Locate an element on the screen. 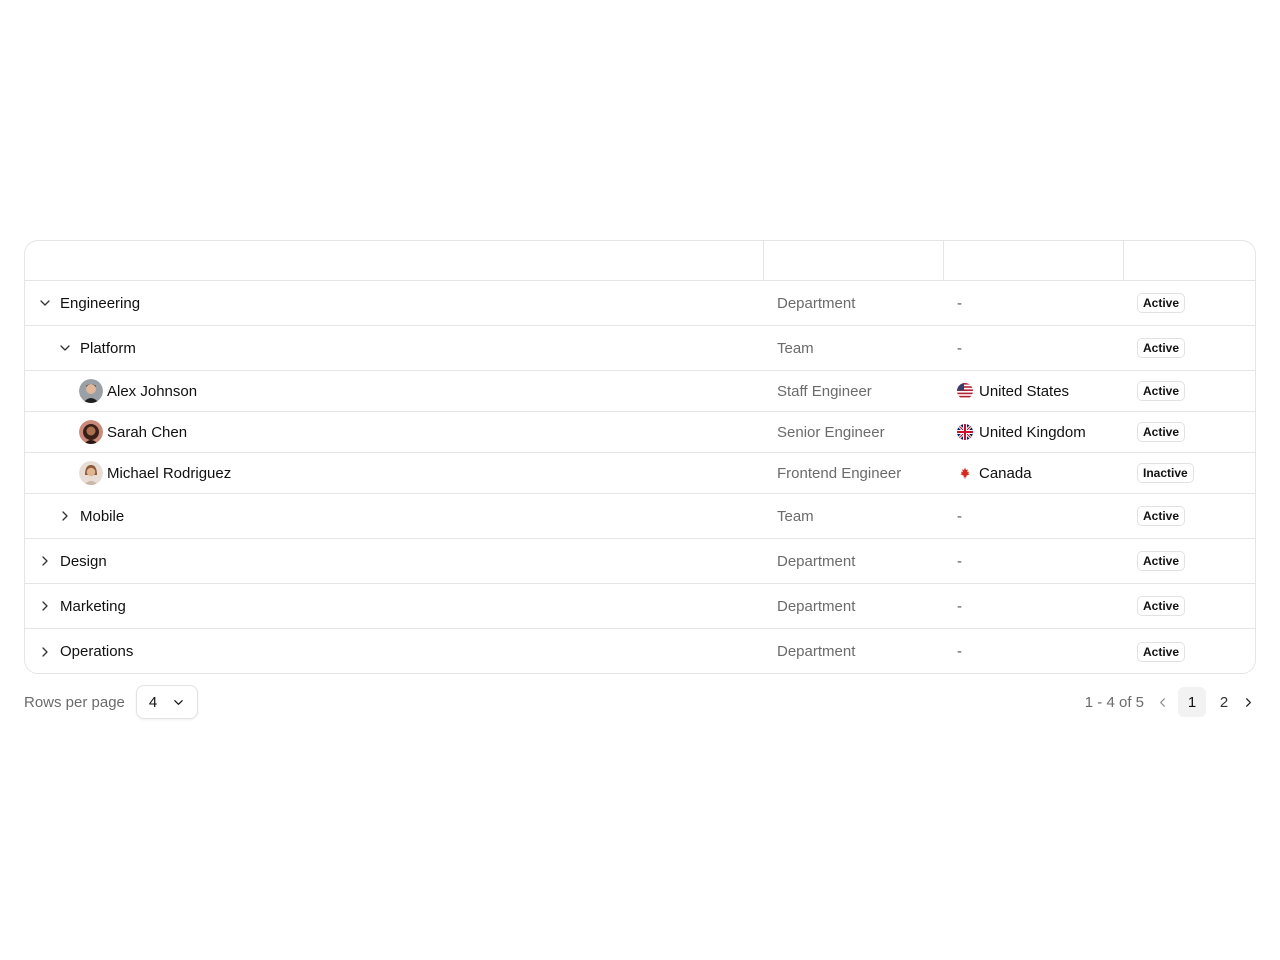  header-cell-type is located at coordinates (853, 260).